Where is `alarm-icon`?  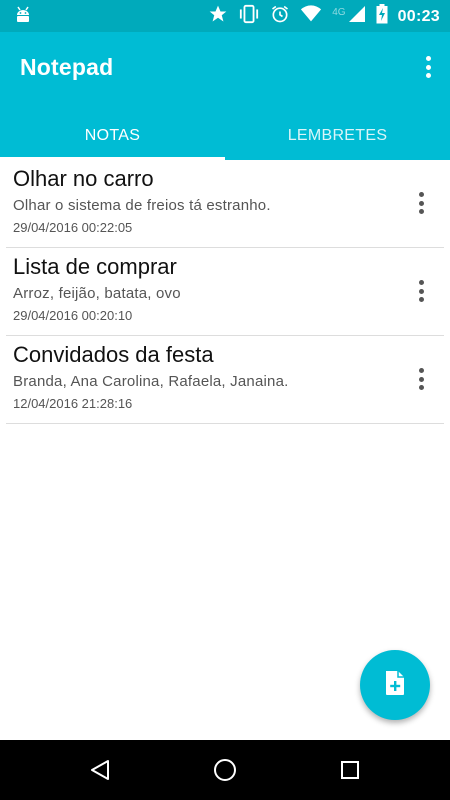
alarm-icon is located at coordinates (280, 16).